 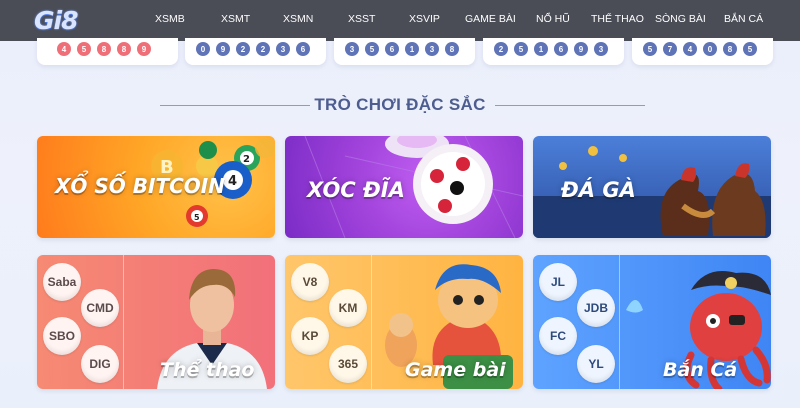 What do you see at coordinates (596, 308) in the screenshot?
I see `provider-jdb: JDB` at bounding box center [596, 308].